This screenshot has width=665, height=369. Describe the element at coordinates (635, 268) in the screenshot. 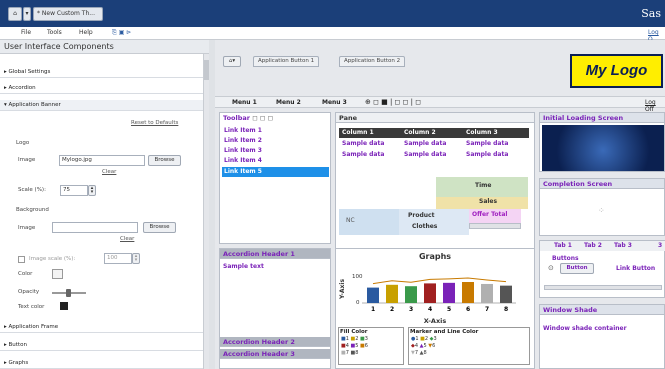

I see `link-button: Link Button` at that location.